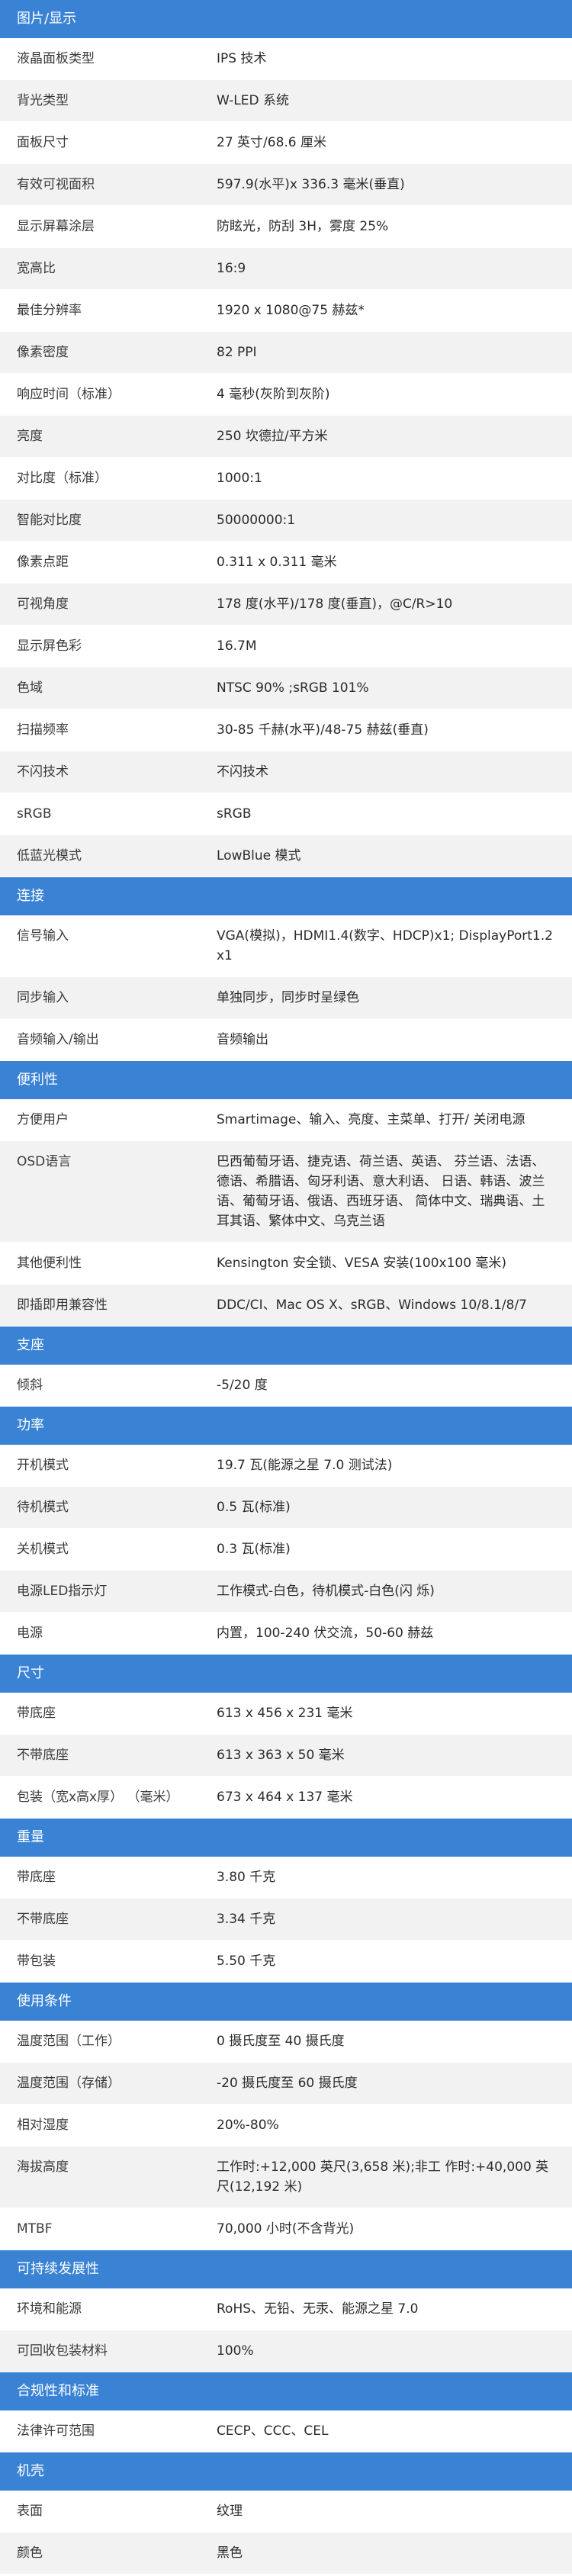 The height and width of the screenshot is (2576, 572). What do you see at coordinates (30, 688) in the screenshot?
I see `spec-label: 色域` at bounding box center [30, 688].